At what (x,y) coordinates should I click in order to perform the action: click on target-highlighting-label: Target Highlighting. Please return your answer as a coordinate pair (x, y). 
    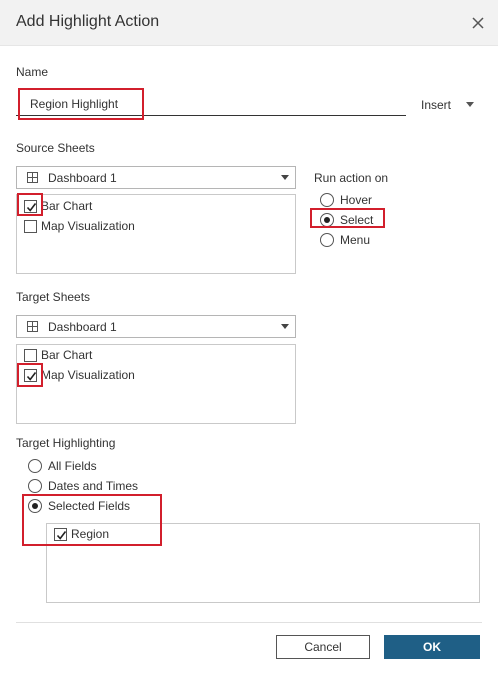
    Looking at the image, I should click on (66, 443).